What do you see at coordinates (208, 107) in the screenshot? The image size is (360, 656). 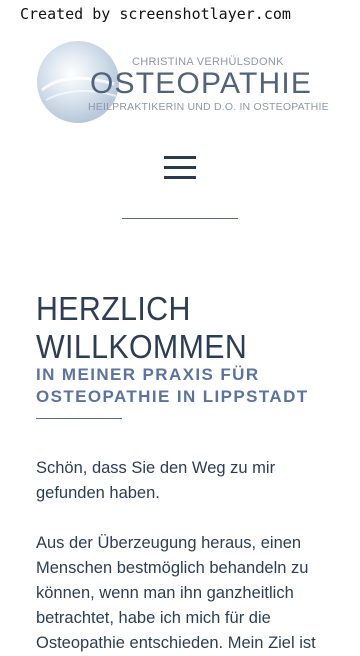 I see `logo-tagline: HEILPRAKTIKERIN UND D.O. IN OSTEOPATHIE` at bounding box center [208, 107].